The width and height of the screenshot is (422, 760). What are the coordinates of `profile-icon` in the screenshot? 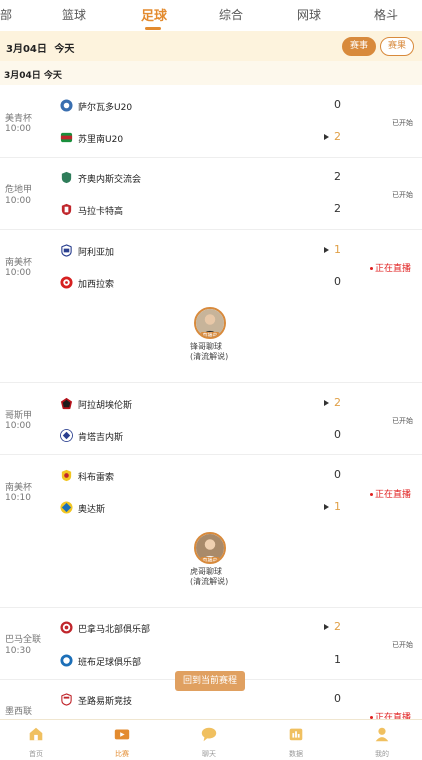 It's located at (382, 734).